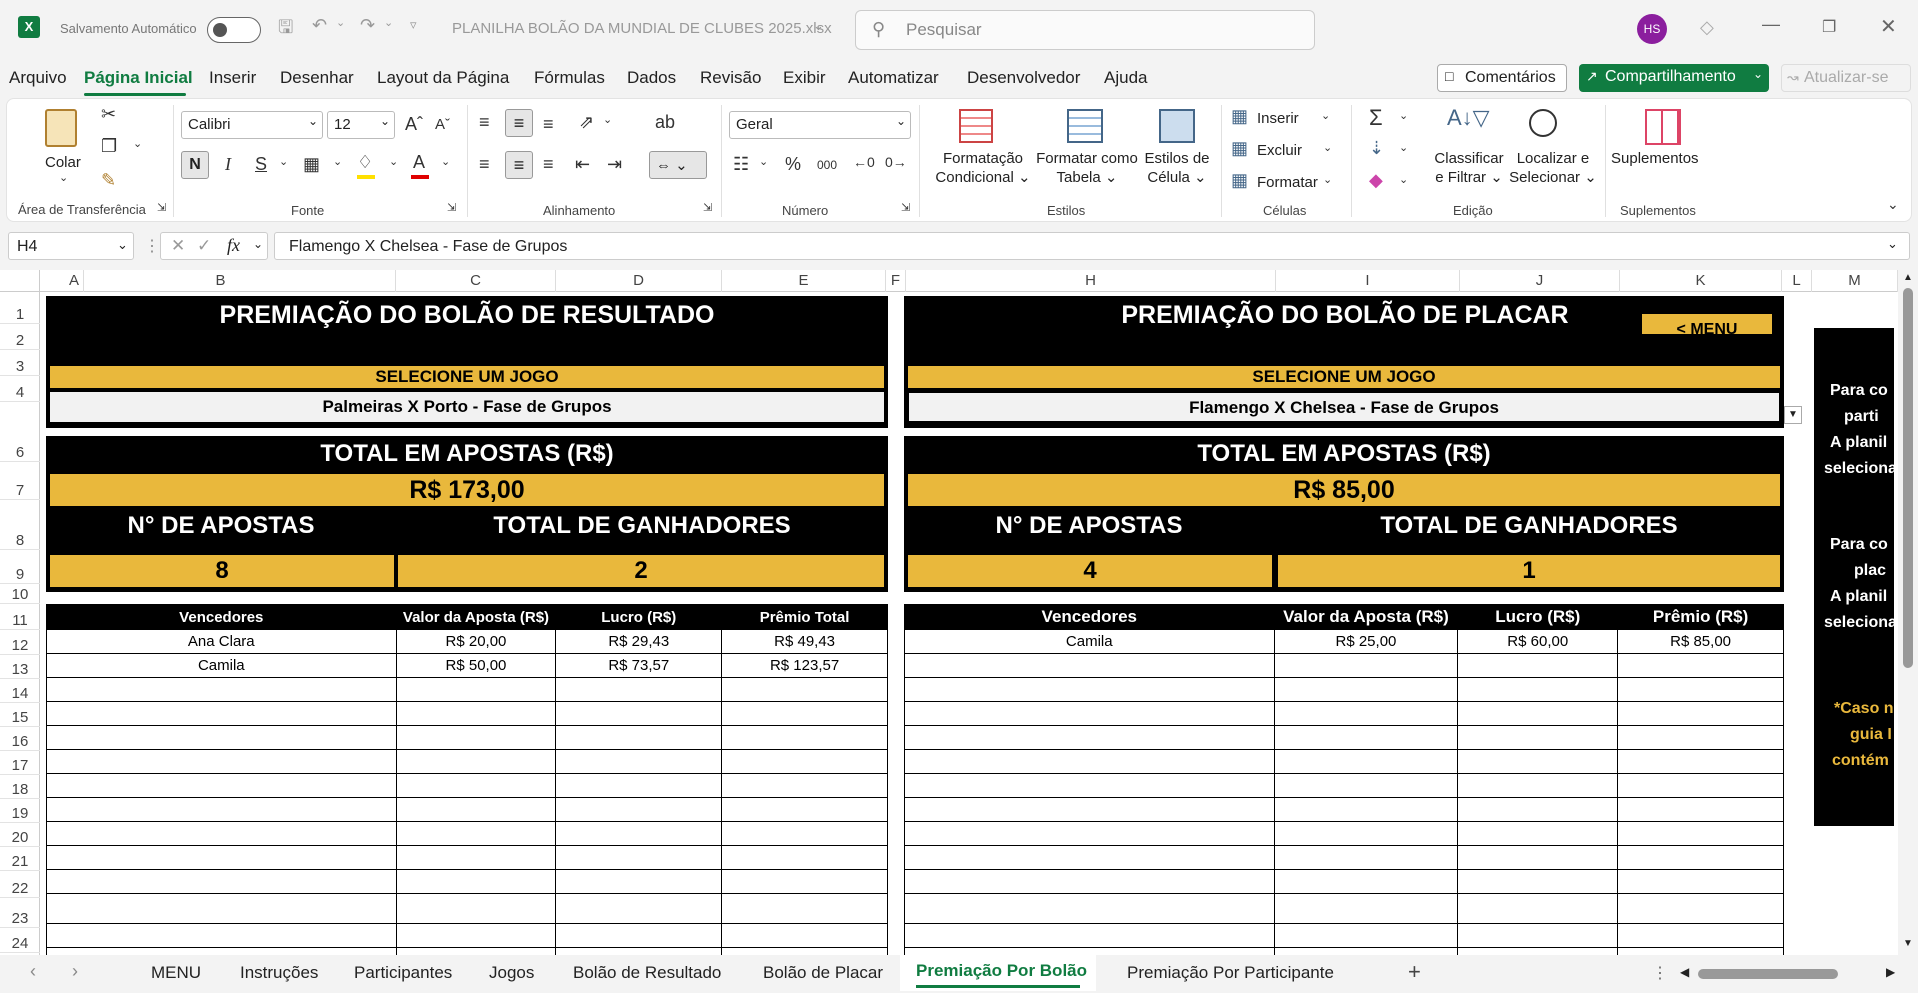 The height and width of the screenshot is (993, 1918). What do you see at coordinates (519, 123) in the screenshot?
I see `align-middle-button: ≡` at bounding box center [519, 123].